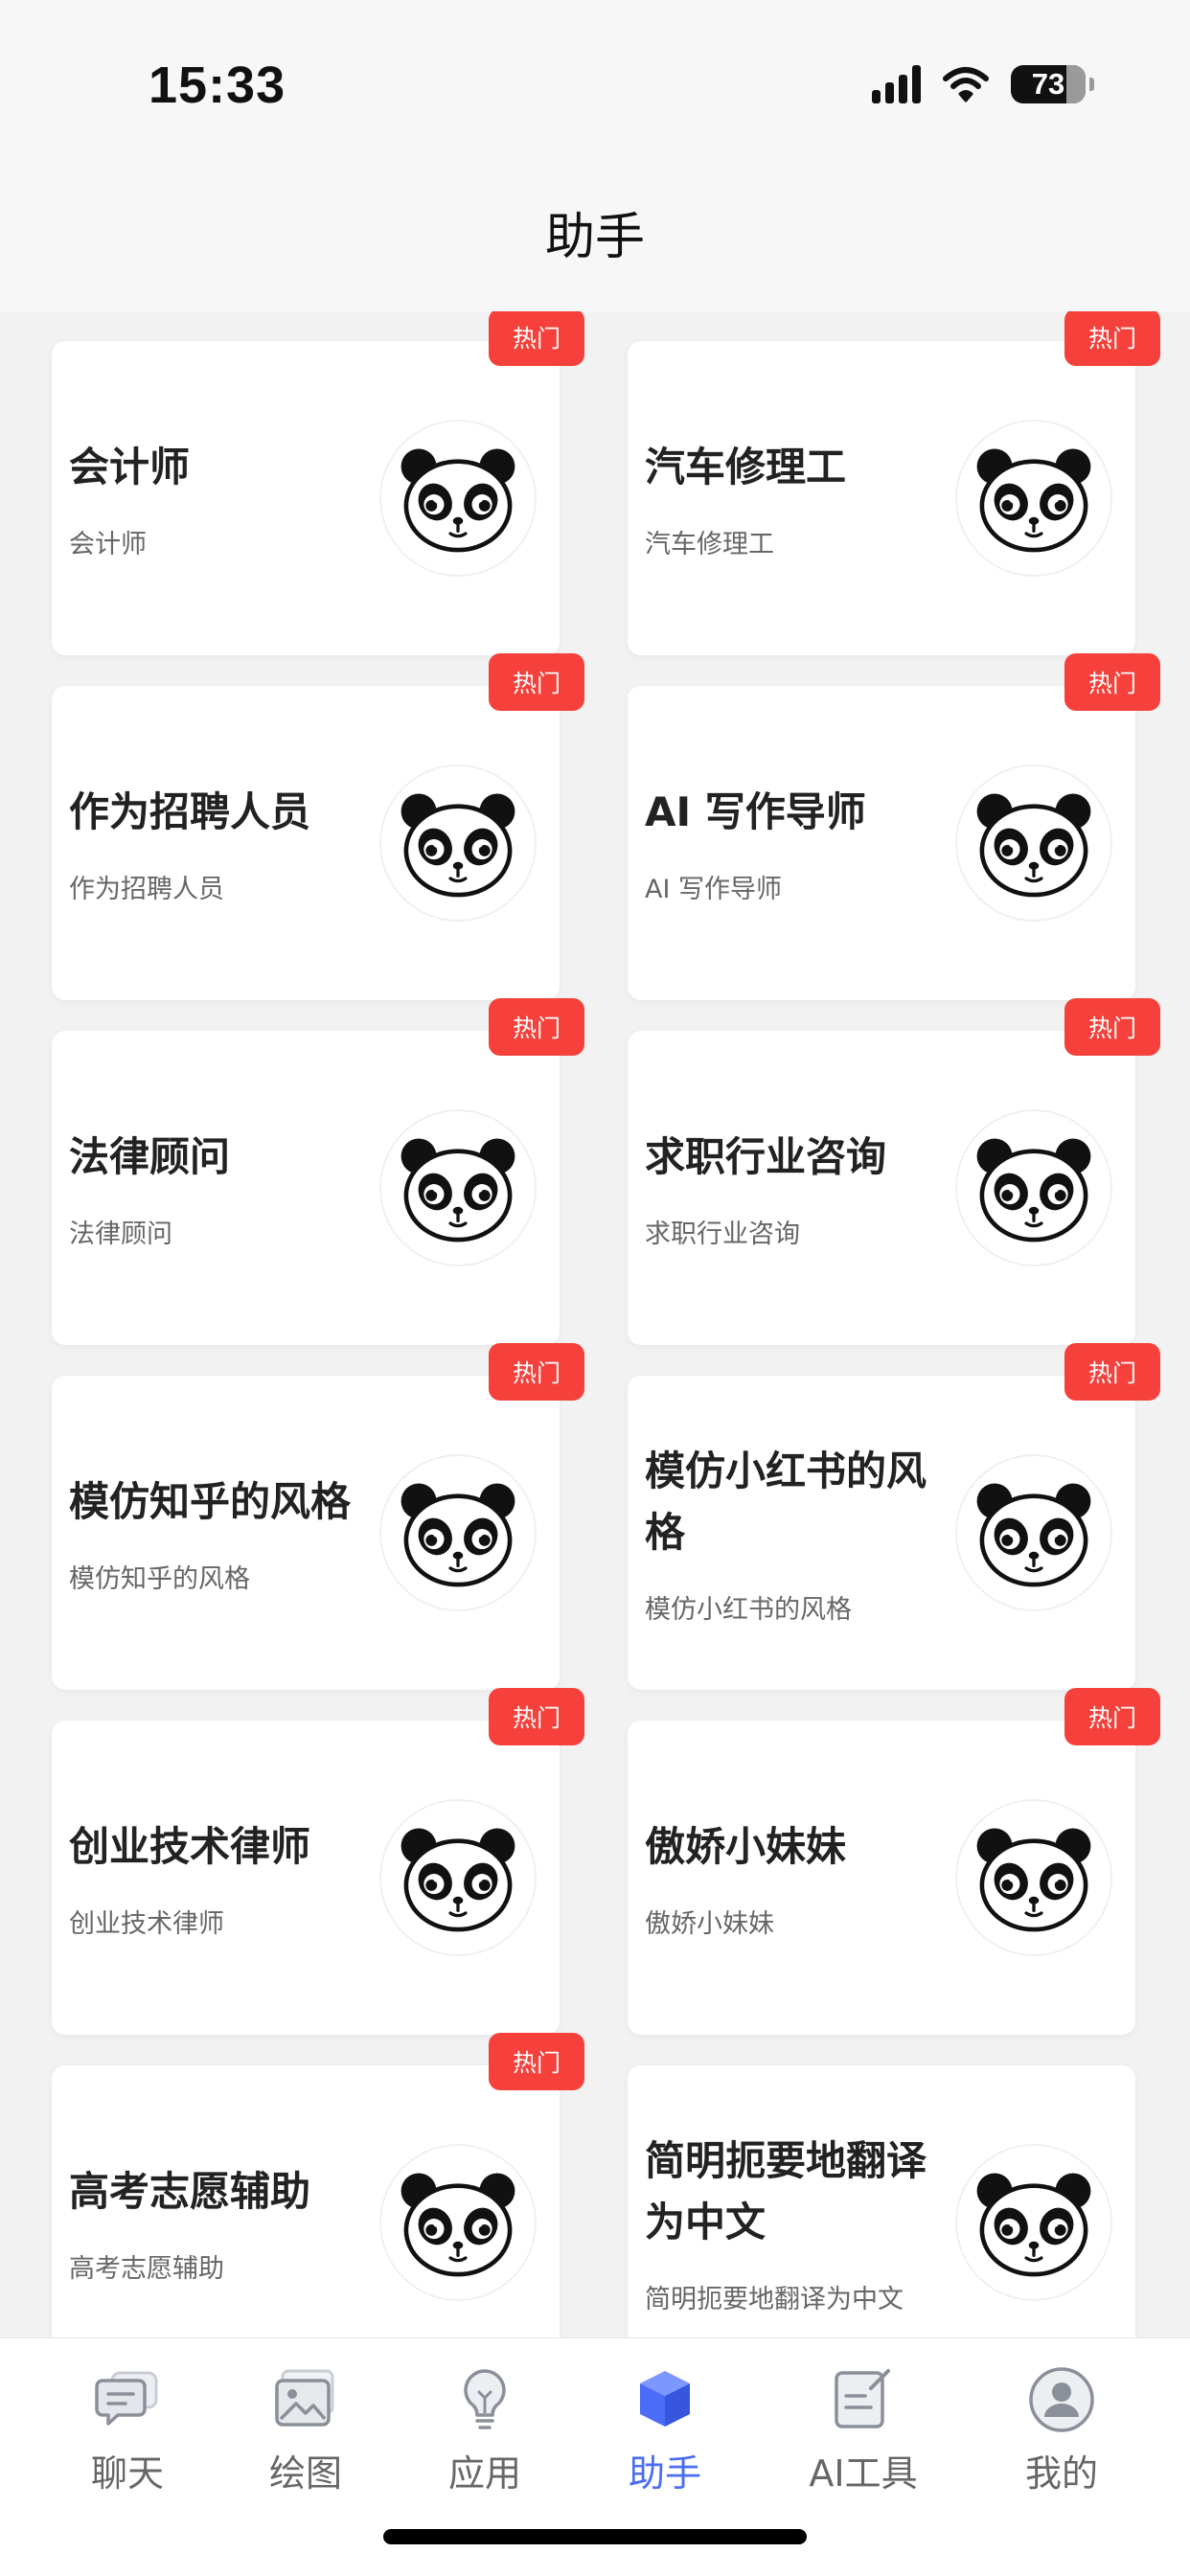  Describe the element at coordinates (864, 2473) in the screenshot. I see `tab-label: AI工具` at that location.